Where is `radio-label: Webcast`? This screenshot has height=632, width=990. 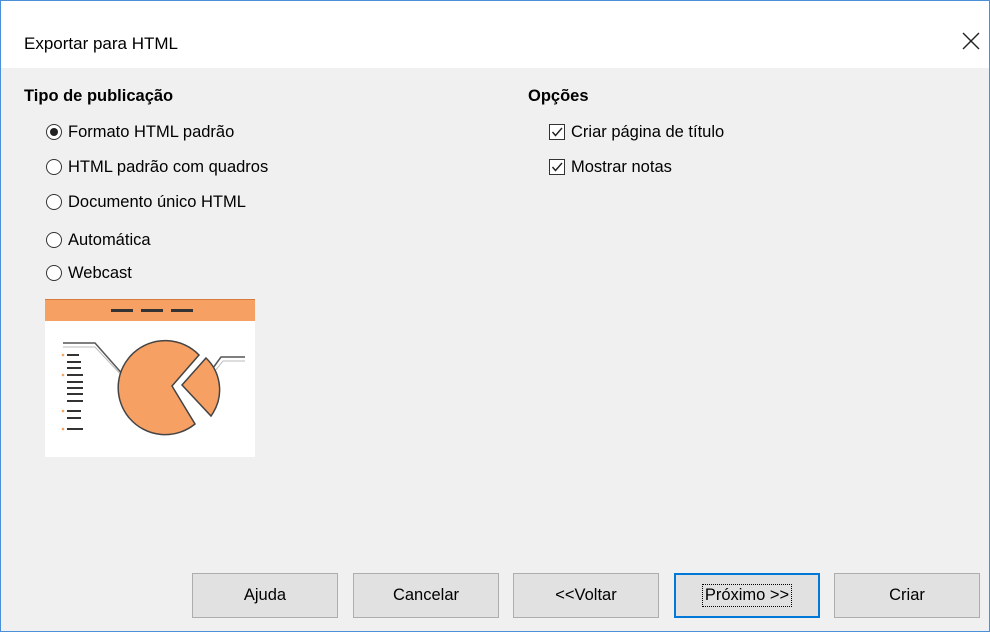 radio-label: Webcast is located at coordinates (100, 272).